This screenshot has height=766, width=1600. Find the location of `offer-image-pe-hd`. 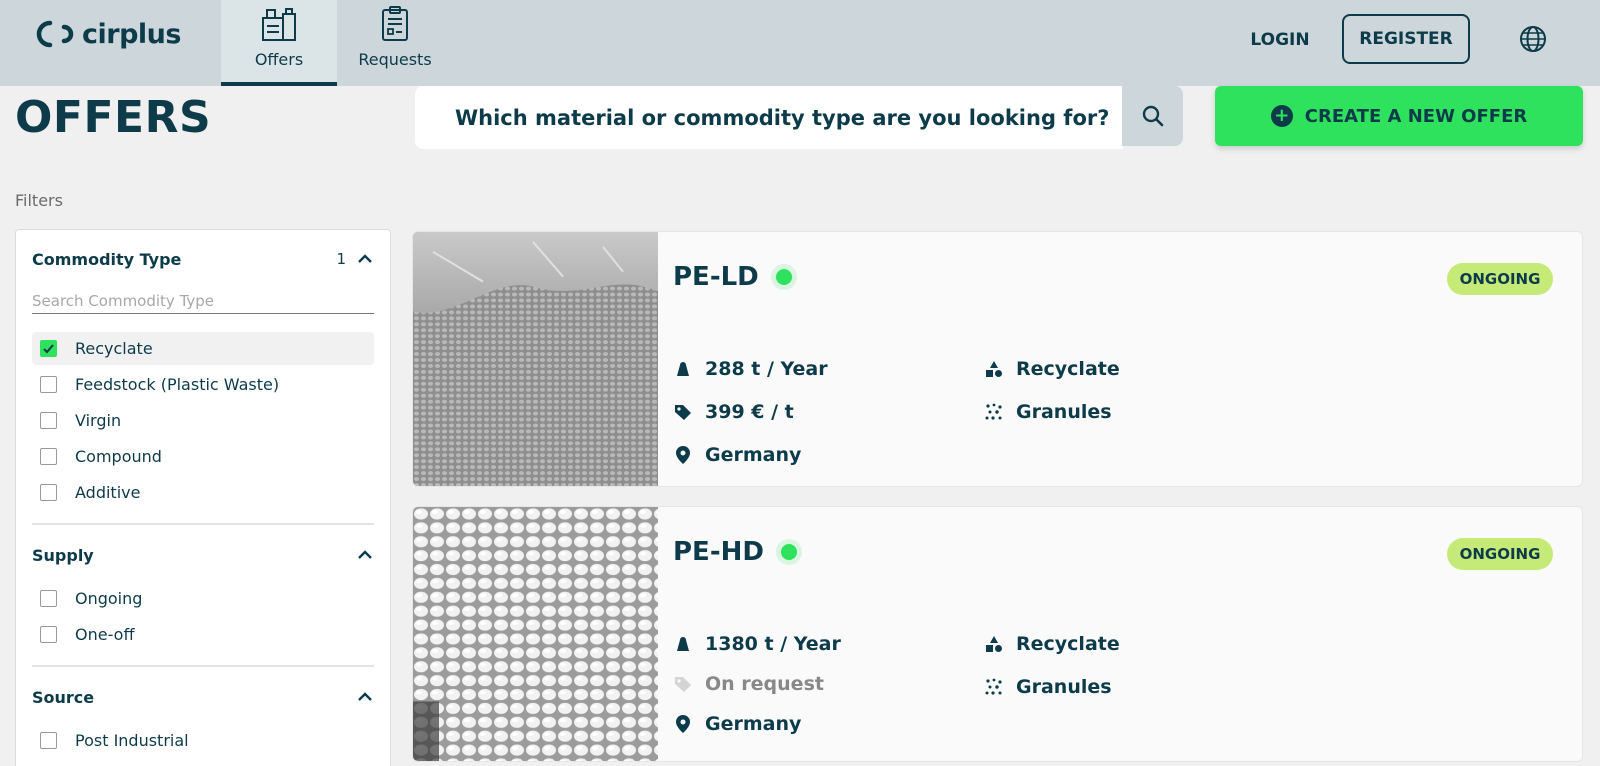

offer-image-pe-hd is located at coordinates (535, 634).